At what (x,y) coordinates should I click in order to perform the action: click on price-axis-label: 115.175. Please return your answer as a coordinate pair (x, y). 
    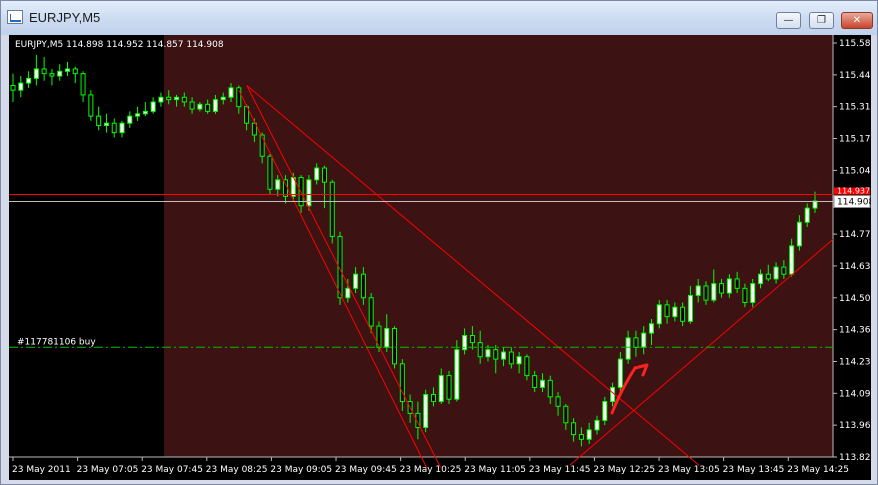
    Looking at the image, I should click on (855, 140).